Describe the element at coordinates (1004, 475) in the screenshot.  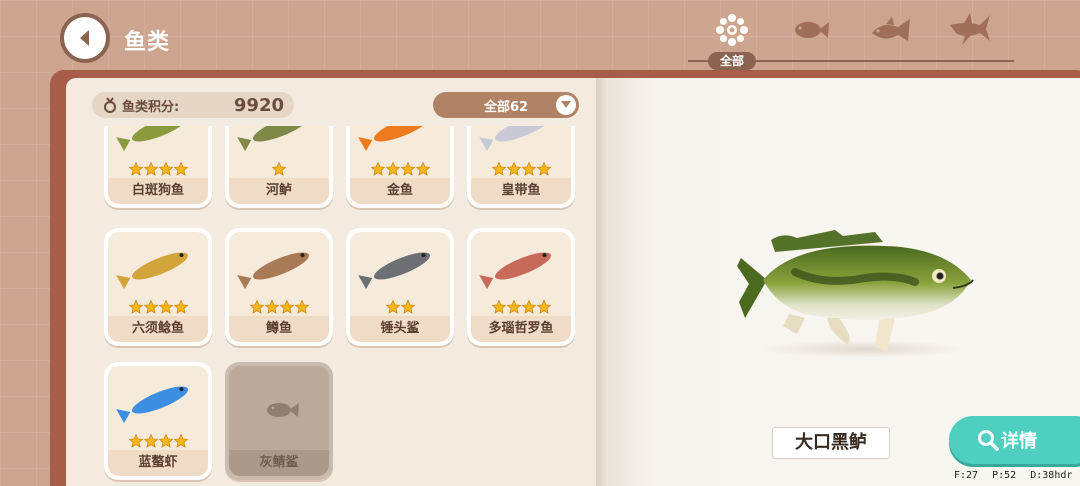
I see `debug-p: P:52` at that location.